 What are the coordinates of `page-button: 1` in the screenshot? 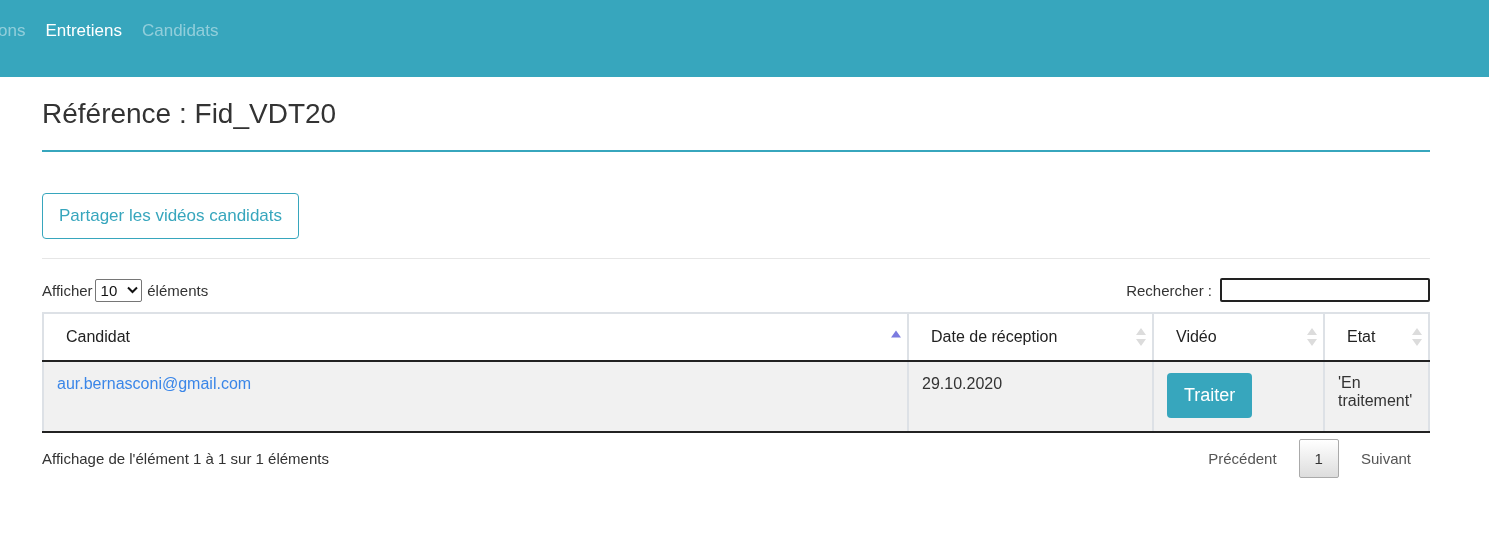 It's located at (1318, 458).